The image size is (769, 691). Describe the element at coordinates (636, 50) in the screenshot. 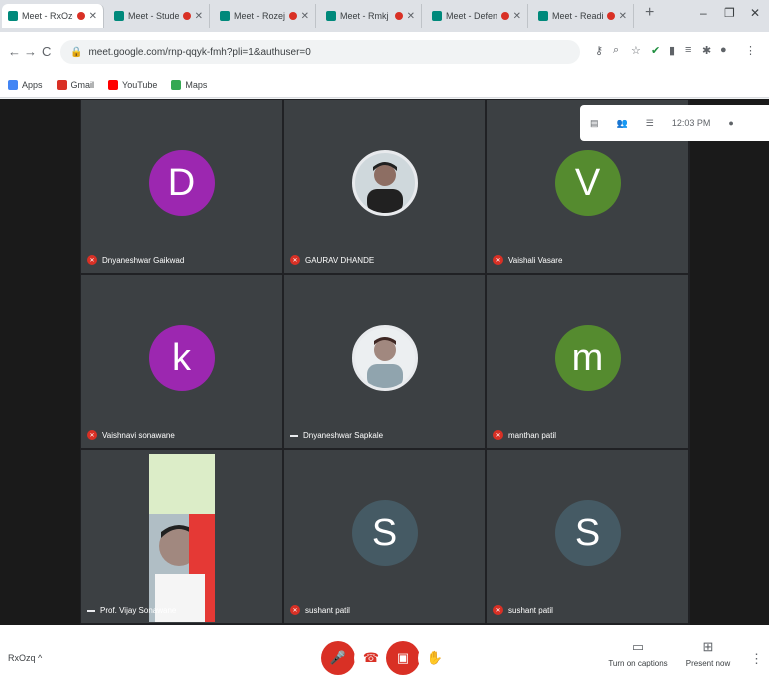

I see `star-icon: ☆` at that location.